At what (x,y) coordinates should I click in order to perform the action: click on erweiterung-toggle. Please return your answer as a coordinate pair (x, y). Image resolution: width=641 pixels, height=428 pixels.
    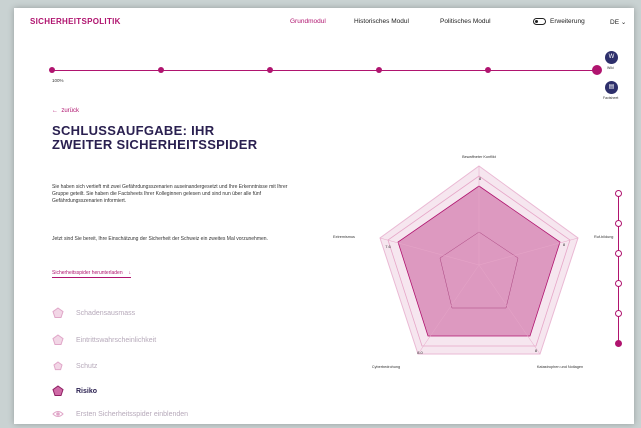
    Looking at the image, I should click on (539, 21).